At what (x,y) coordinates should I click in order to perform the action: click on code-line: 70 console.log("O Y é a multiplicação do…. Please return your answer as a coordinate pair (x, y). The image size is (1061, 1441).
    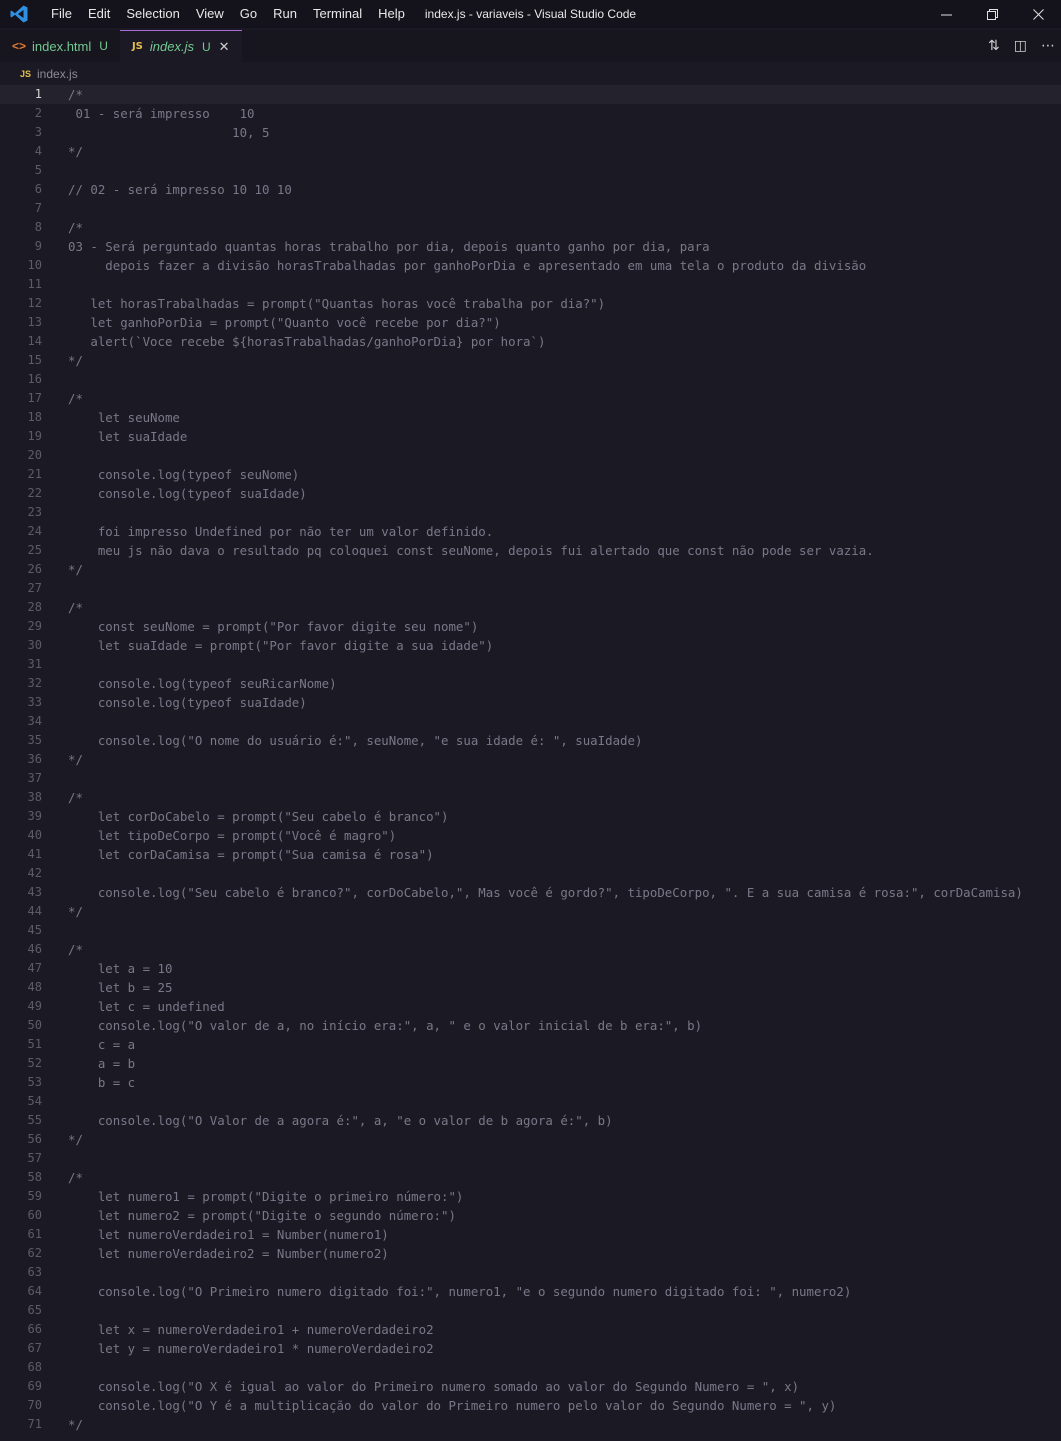
    Looking at the image, I should click on (530, 1405).